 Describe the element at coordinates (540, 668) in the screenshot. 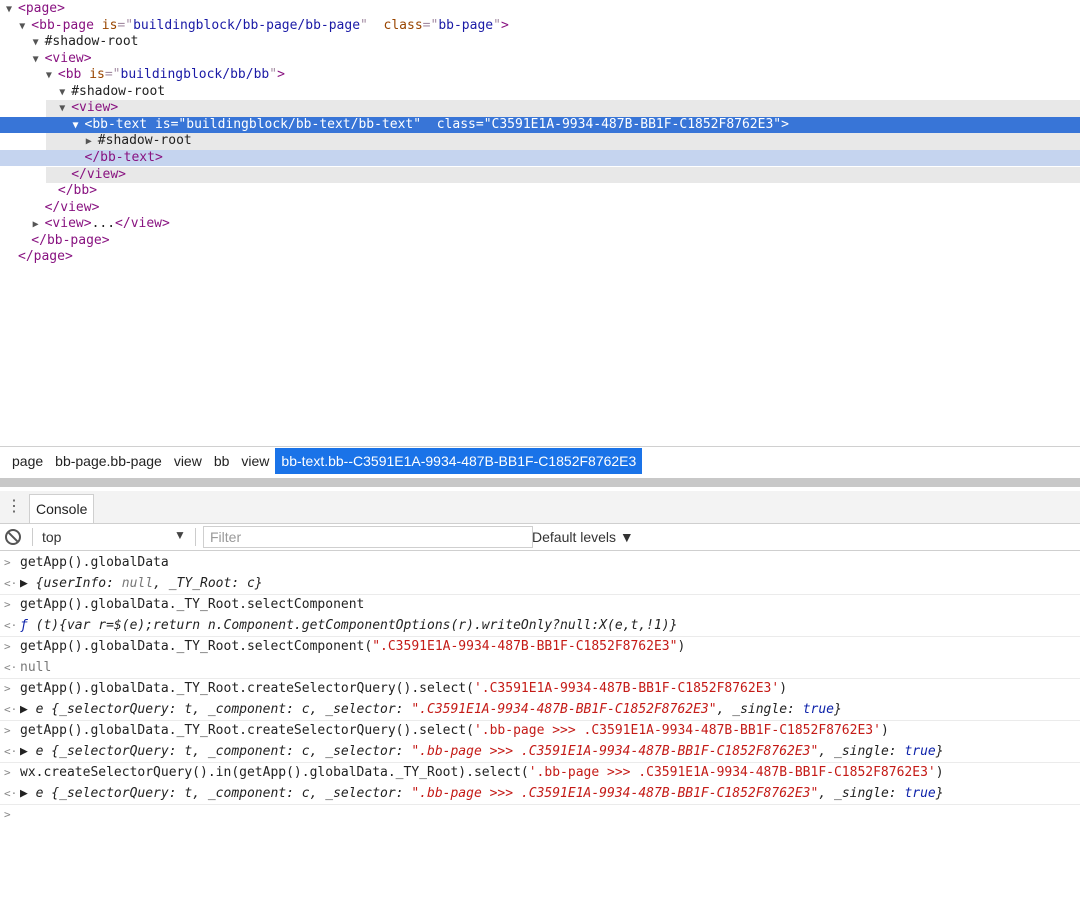

I see `console-message: <· null` at that location.